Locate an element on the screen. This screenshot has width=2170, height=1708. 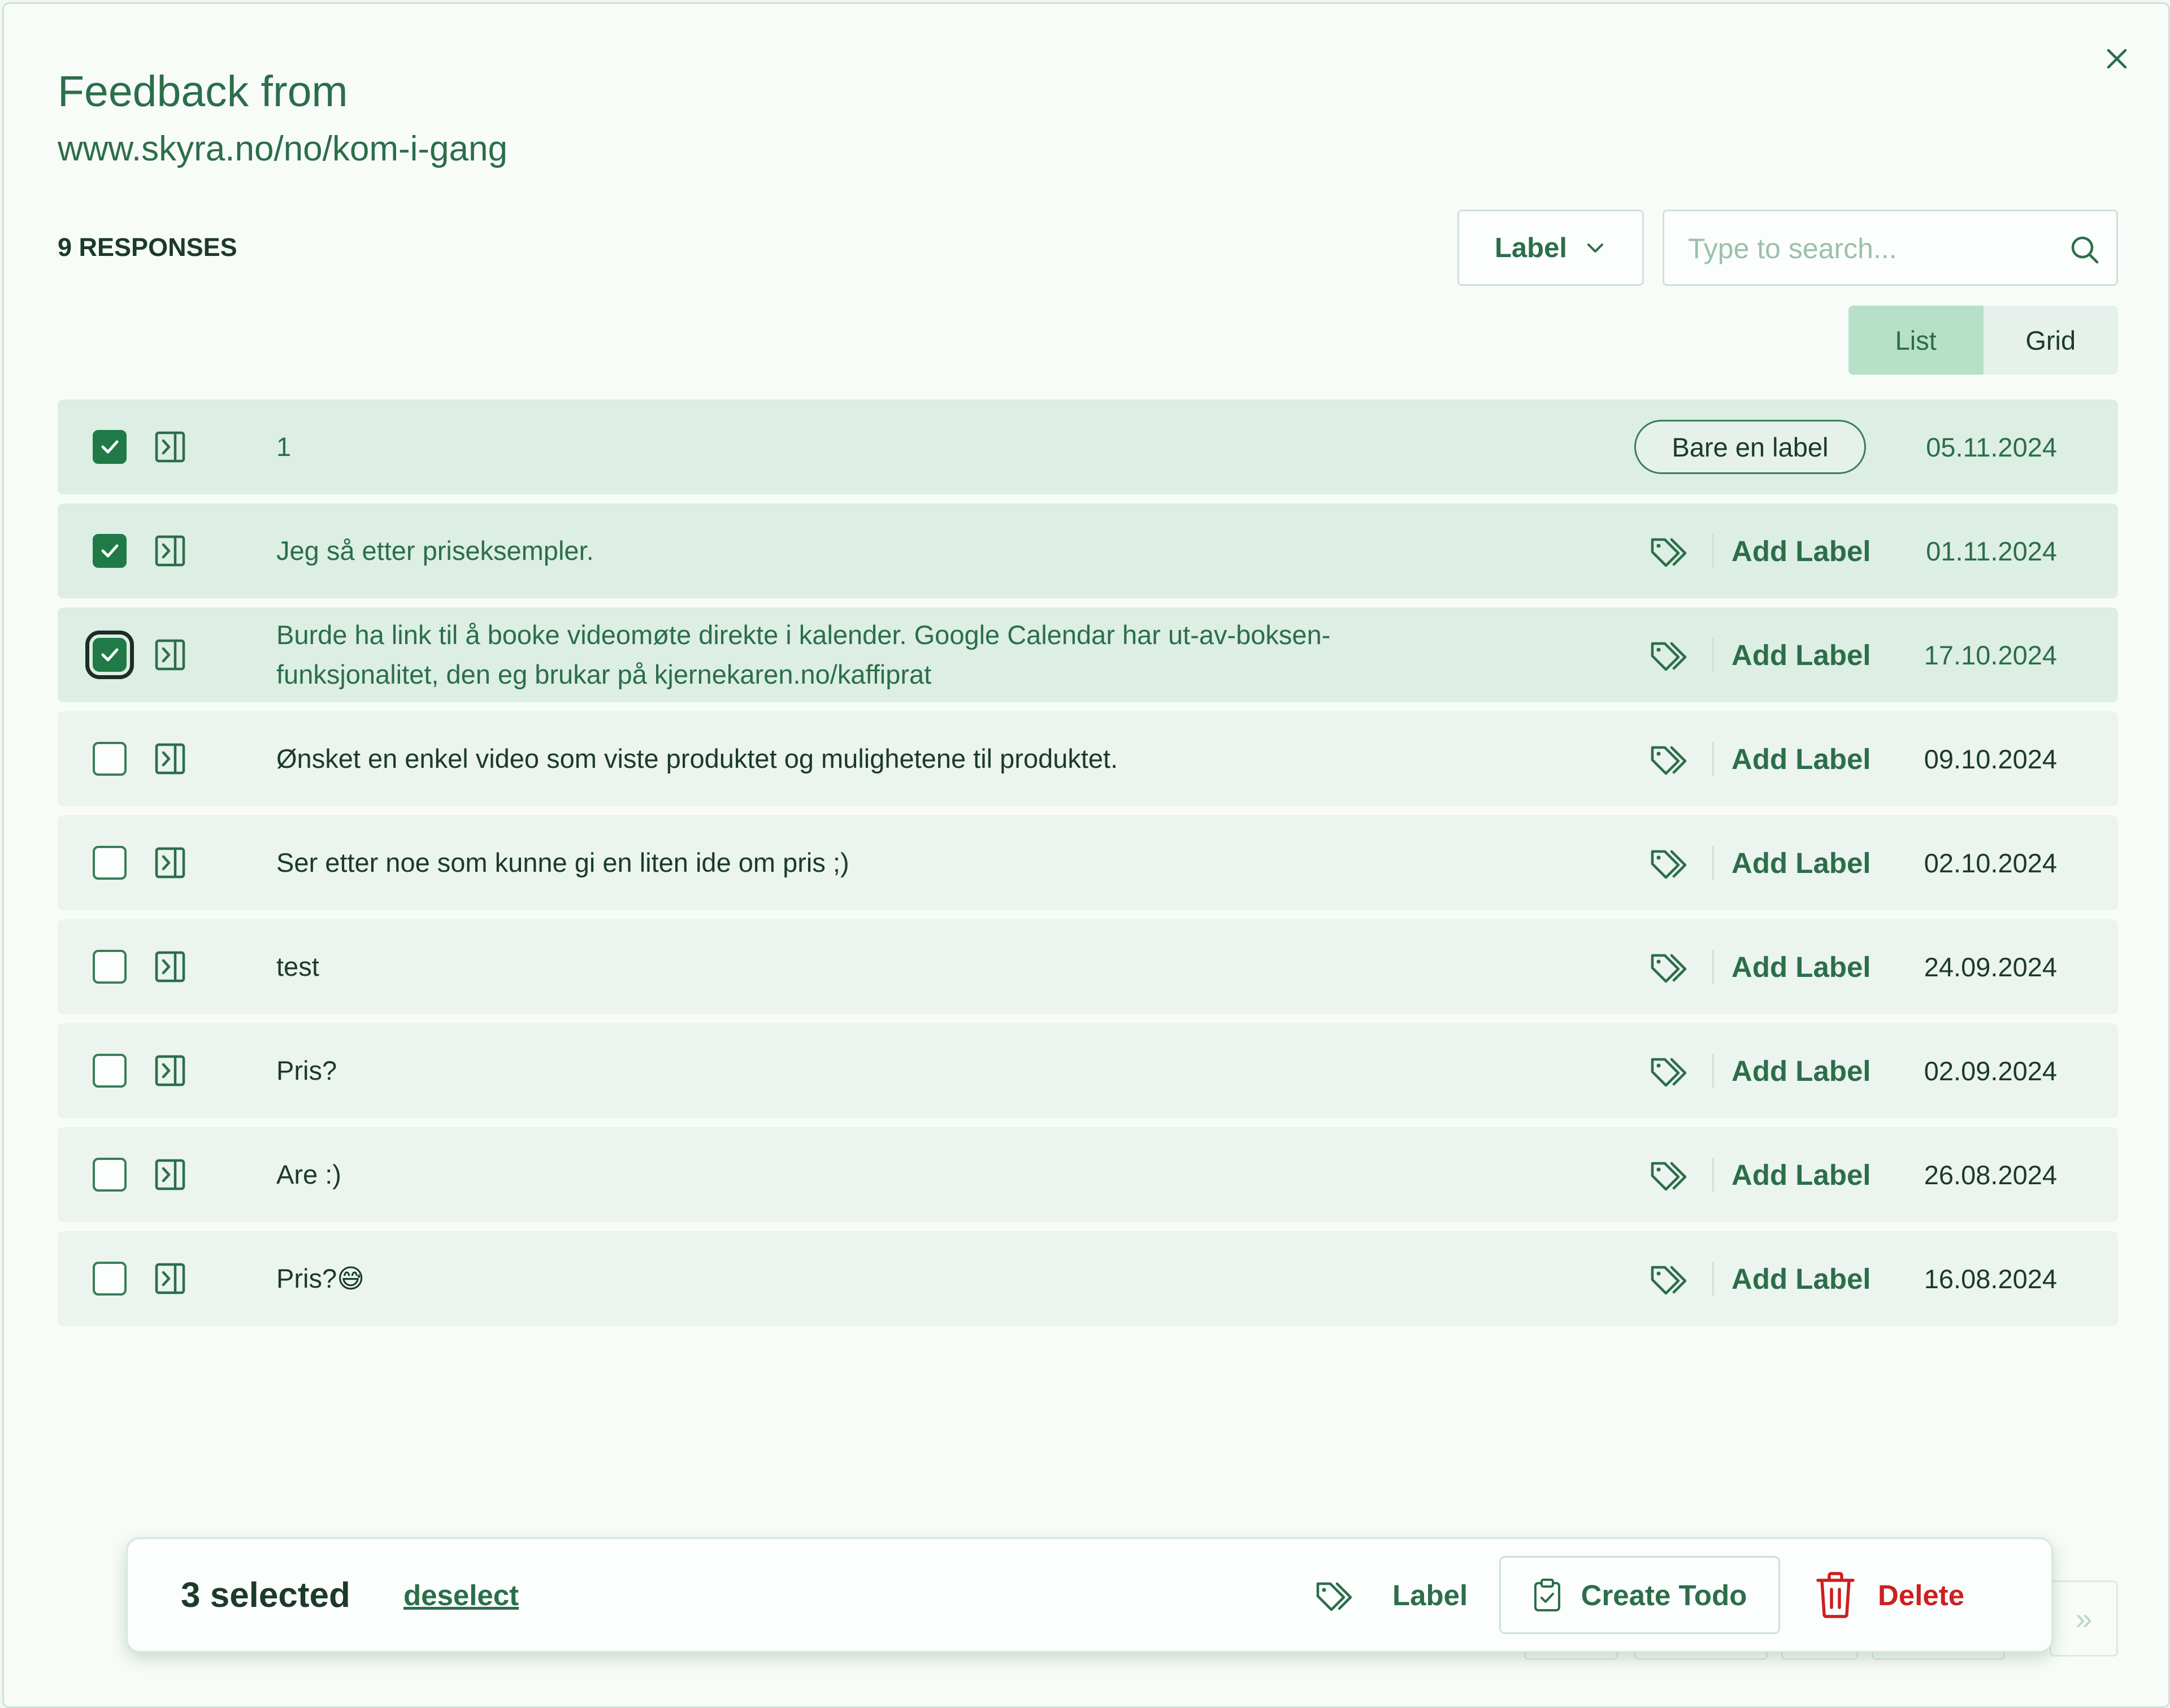
view-grid-button: Grid is located at coordinates (2051, 340).